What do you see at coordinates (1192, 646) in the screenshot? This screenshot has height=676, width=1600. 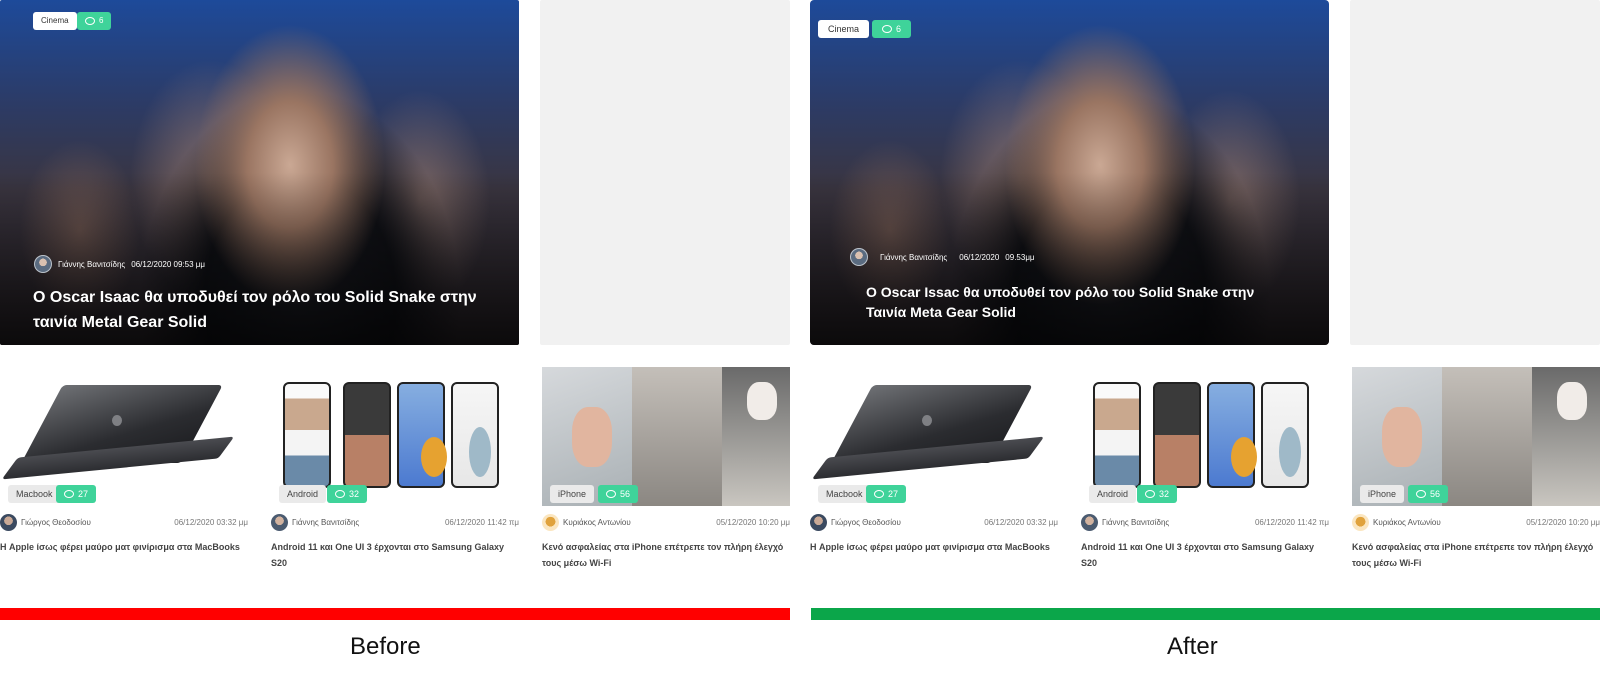 I see `after-caption: After` at bounding box center [1192, 646].